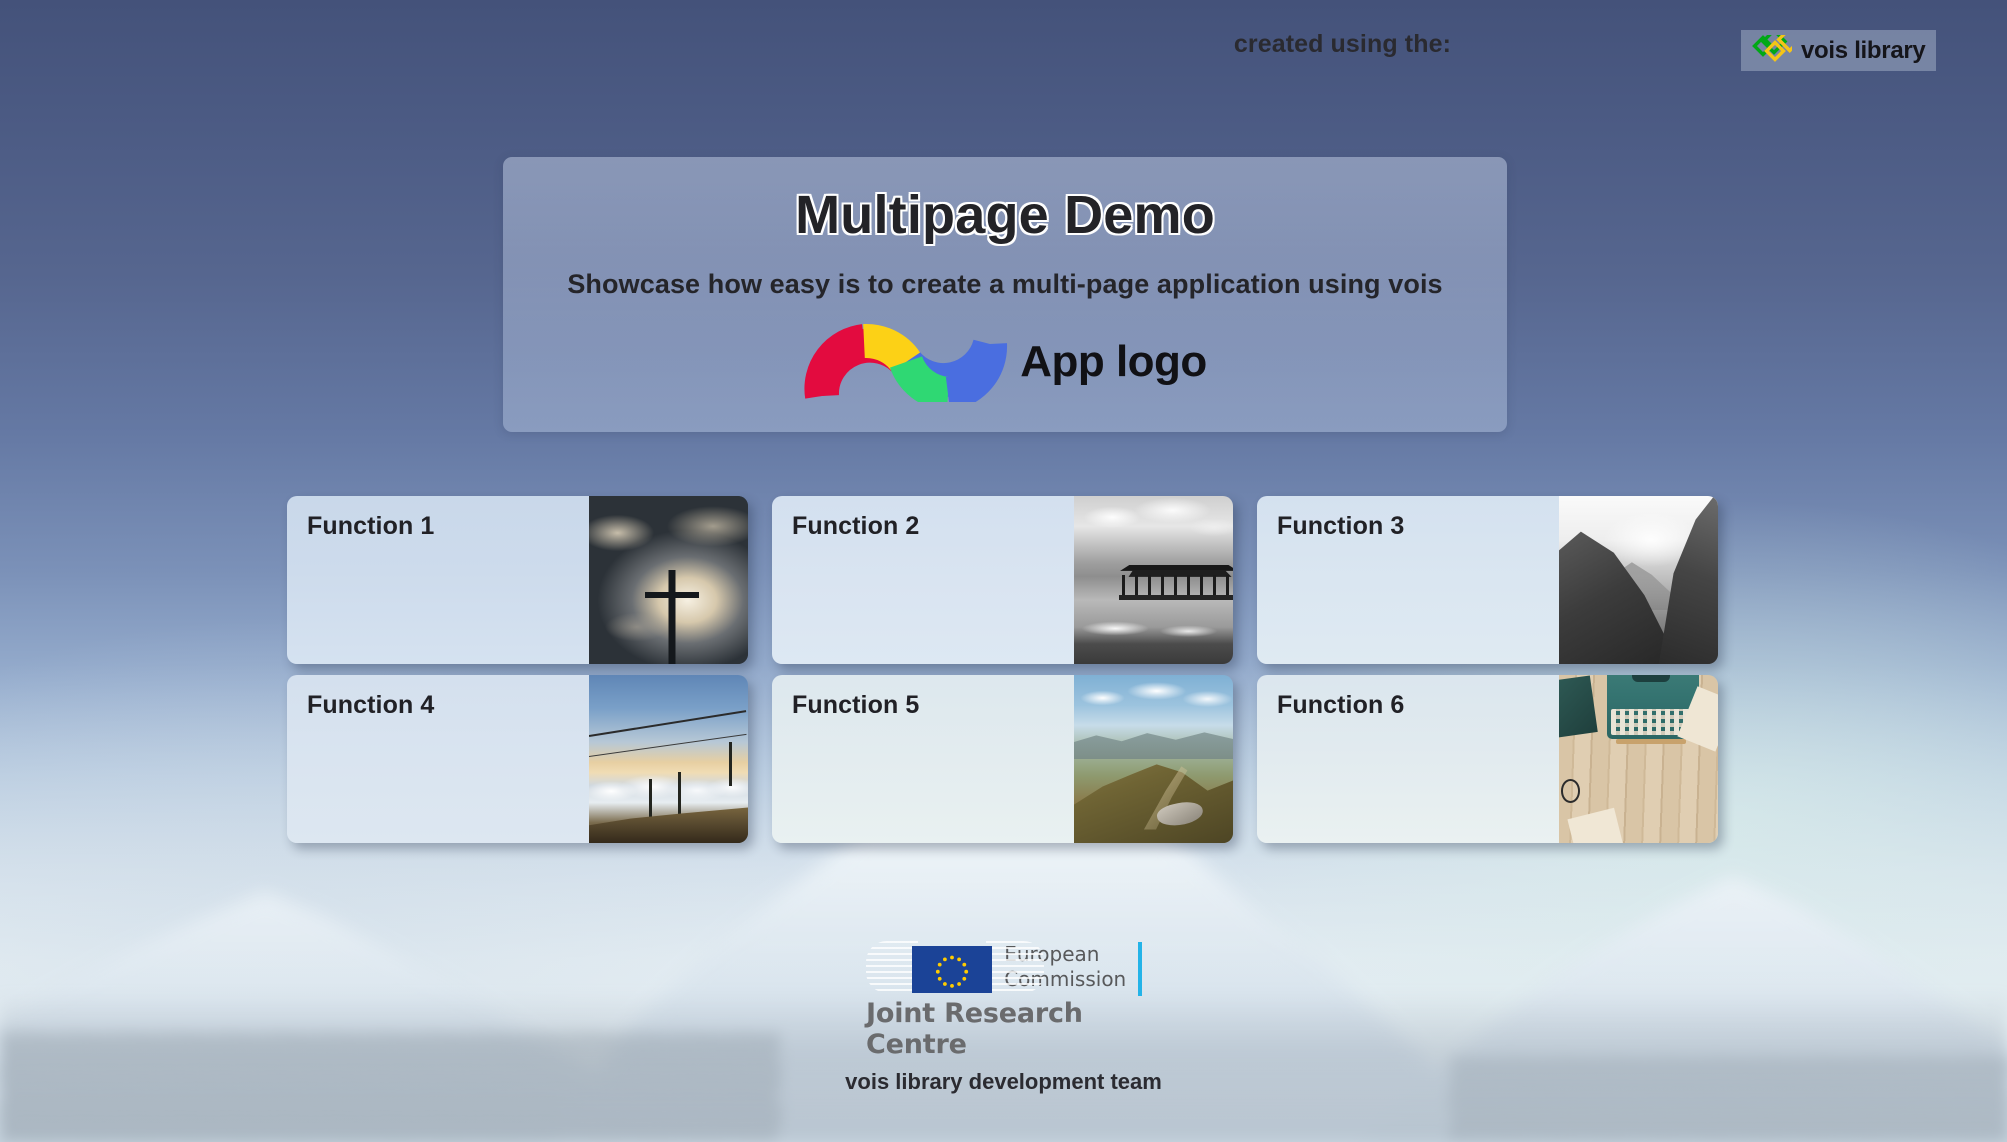  What do you see at coordinates (1341, 705) in the screenshot?
I see `function-card-label: Function 6` at bounding box center [1341, 705].